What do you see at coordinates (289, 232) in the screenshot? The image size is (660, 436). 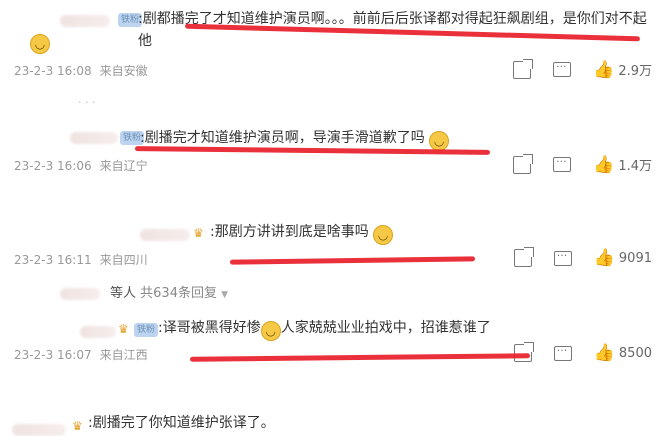 I see `comment-text-content: :那剧方讲讲到底是啥事吗` at bounding box center [289, 232].